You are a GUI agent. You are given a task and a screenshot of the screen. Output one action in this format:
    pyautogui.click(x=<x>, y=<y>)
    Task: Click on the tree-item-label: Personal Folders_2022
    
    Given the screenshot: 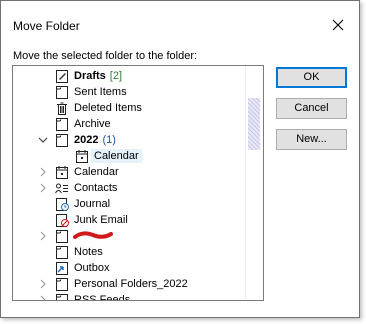 What is the action you would take?
    pyautogui.click(x=131, y=284)
    